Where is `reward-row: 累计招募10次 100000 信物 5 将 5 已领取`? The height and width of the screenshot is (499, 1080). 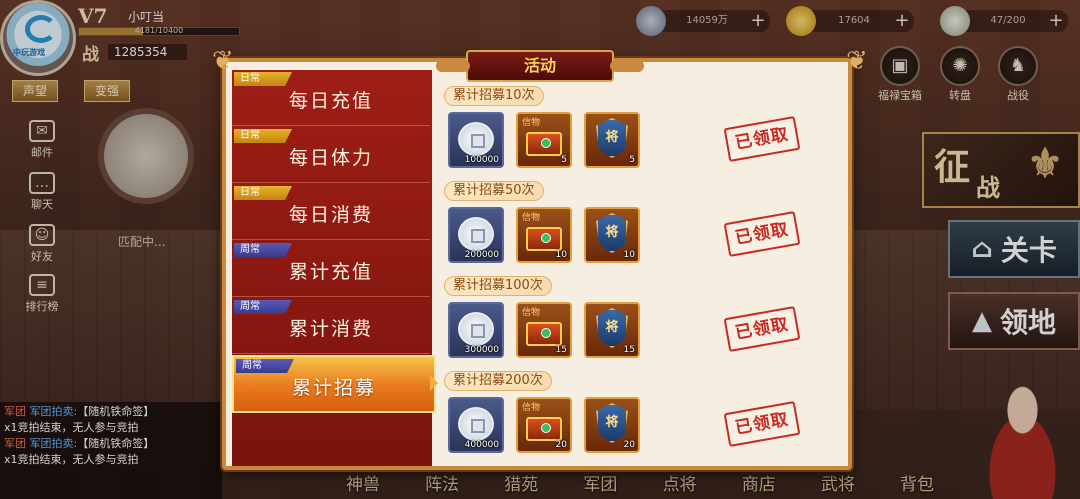
reward-row: 累计招募10次 100000 信物 5 将 5 已领取 is located at coordinates (643, 131).